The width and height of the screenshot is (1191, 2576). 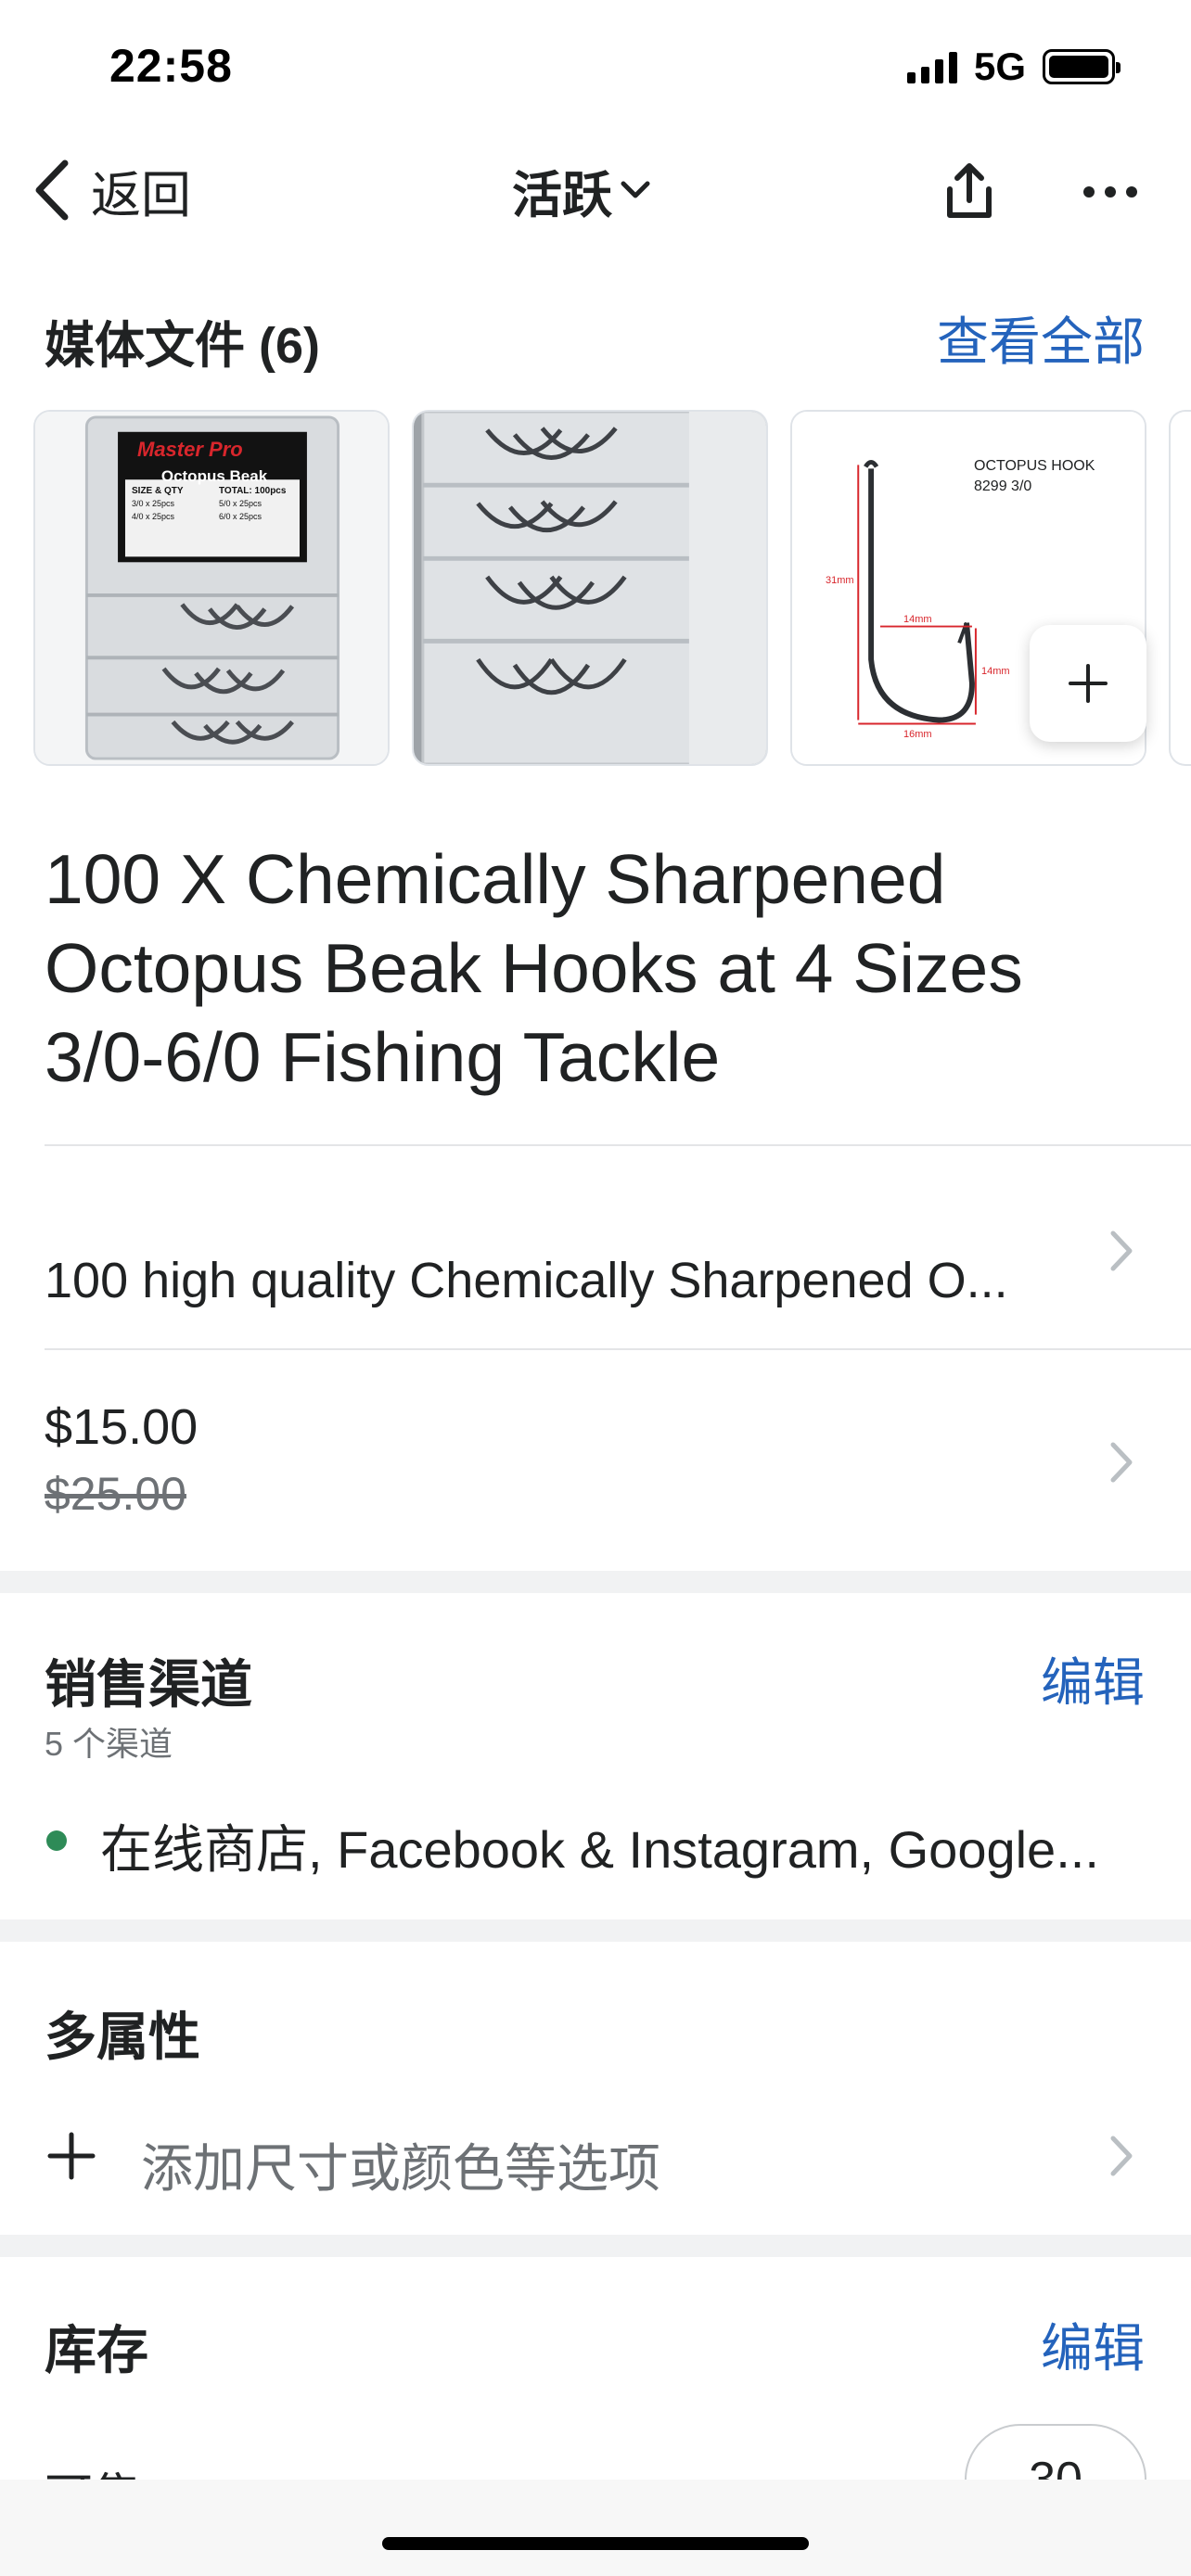 I want to click on channel-count: 5 个渠道, so click(x=109, y=1744).